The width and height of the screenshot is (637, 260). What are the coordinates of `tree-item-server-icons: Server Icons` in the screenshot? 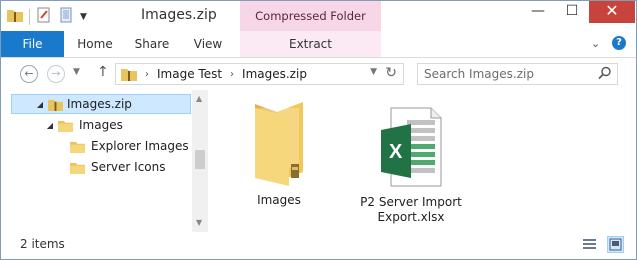 It's located at (117, 167).